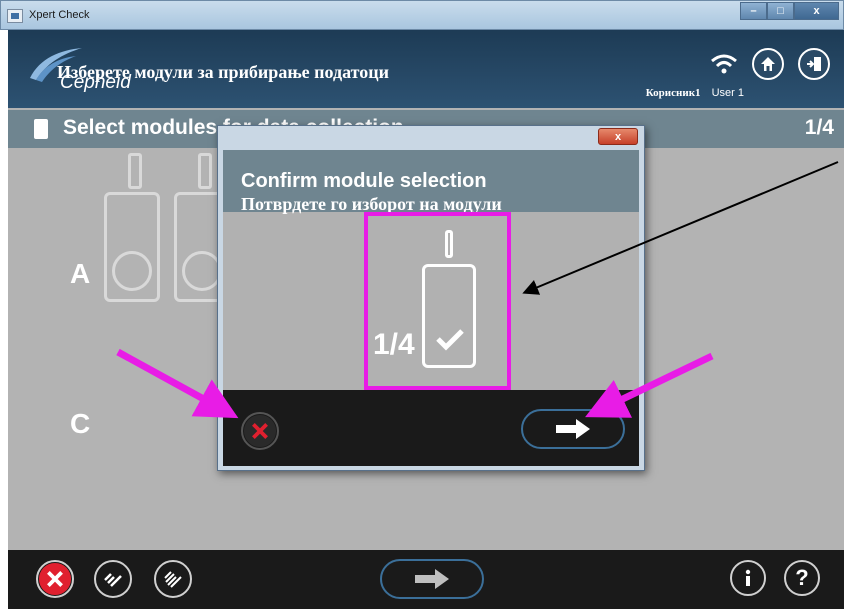  Describe the element at coordinates (59, 15) in the screenshot. I see `window-title: Xpert Check` at that location.